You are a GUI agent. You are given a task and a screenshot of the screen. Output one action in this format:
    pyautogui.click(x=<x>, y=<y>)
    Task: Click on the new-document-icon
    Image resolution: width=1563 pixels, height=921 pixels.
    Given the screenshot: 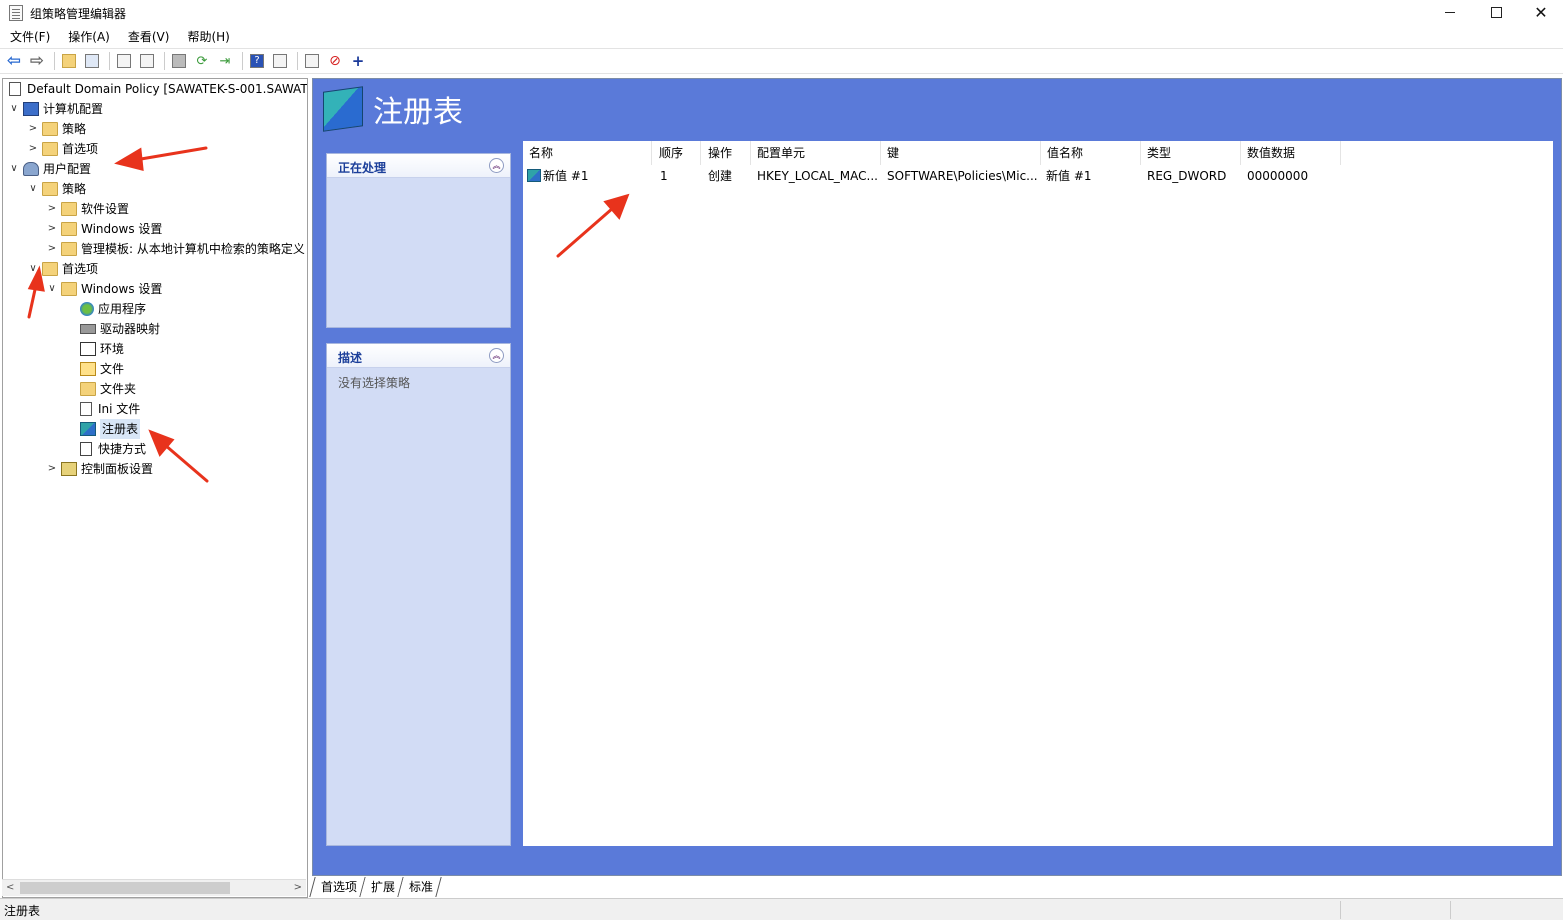 What is the action you would take?
    pyautogui.click(x=312, y=61)
    